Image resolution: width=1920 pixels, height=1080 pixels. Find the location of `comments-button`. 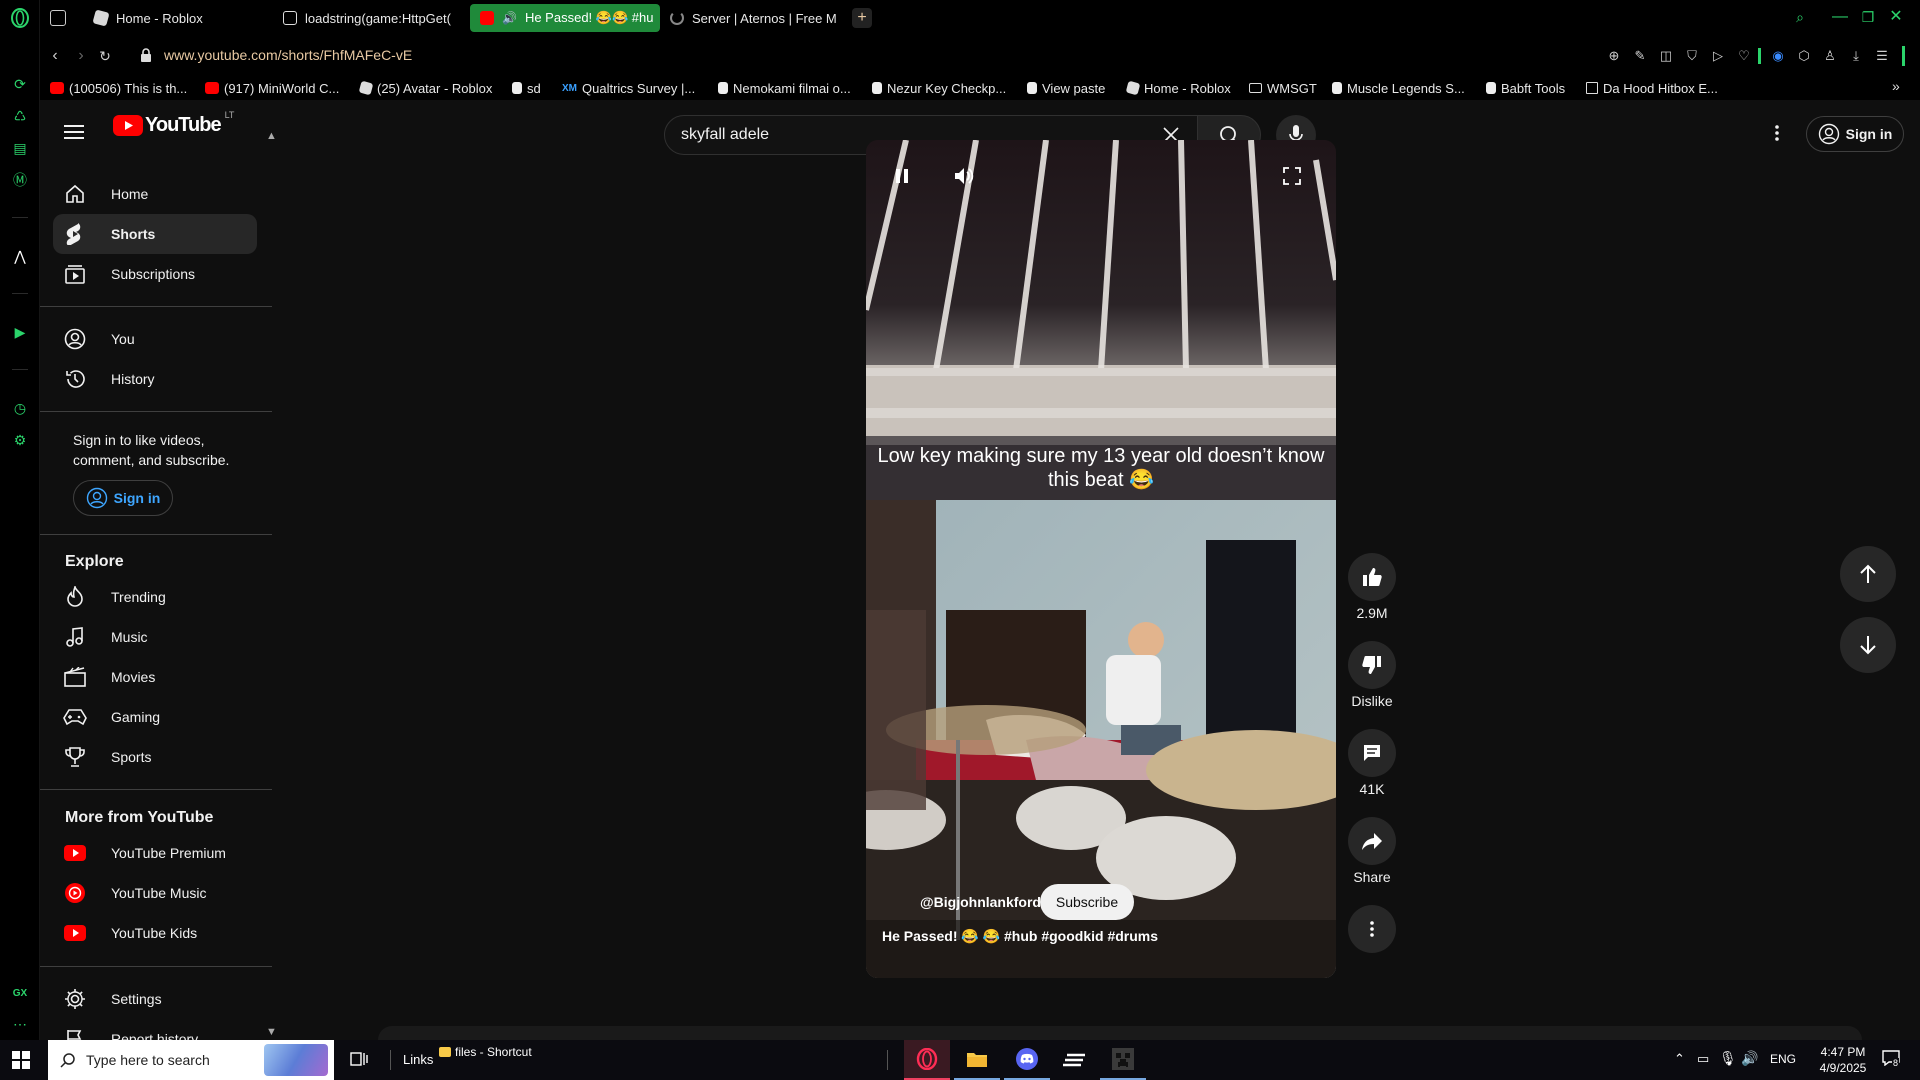

comments-button is located at coordinates (1372, 753).